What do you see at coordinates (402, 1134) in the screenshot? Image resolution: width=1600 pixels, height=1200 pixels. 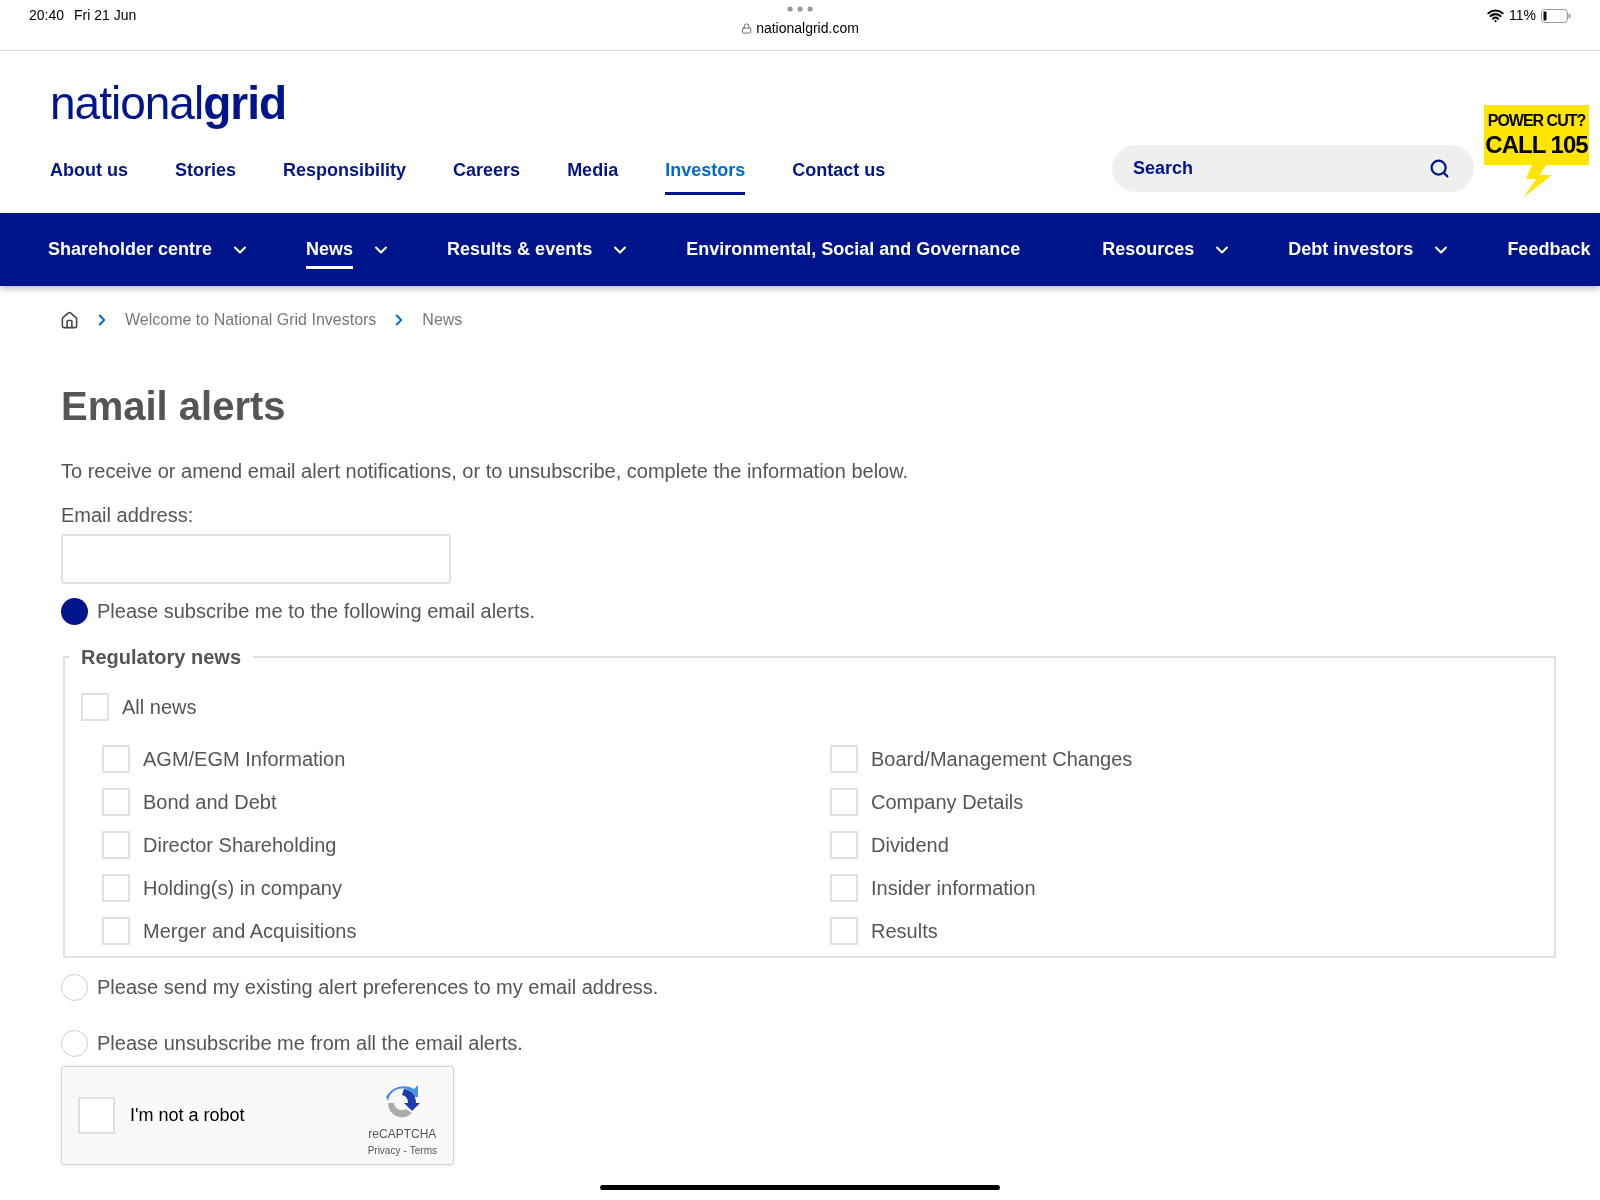 I see `captcha-brand: reCAPTCHA` at bounding box center [402, 1134].